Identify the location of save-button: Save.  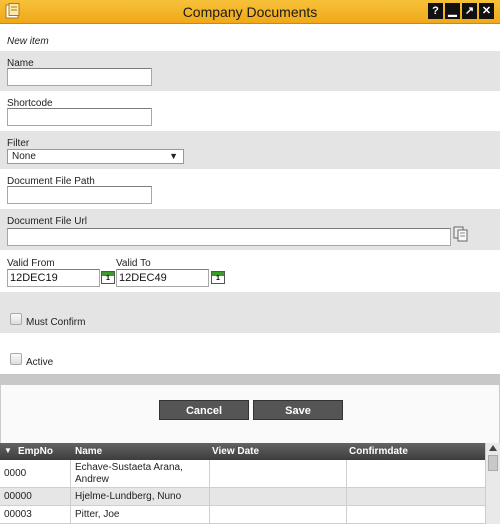
(298, 410).